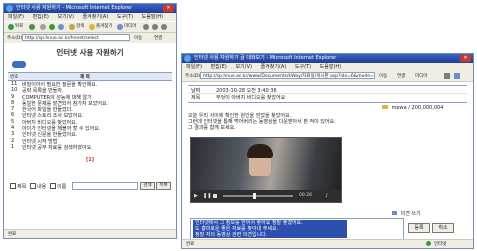 This screenshot has height=251, width=477. What do you see at coordinates (254, 196) in the screenshot?
I see `seek-handle` at bounding box center [254, 196].